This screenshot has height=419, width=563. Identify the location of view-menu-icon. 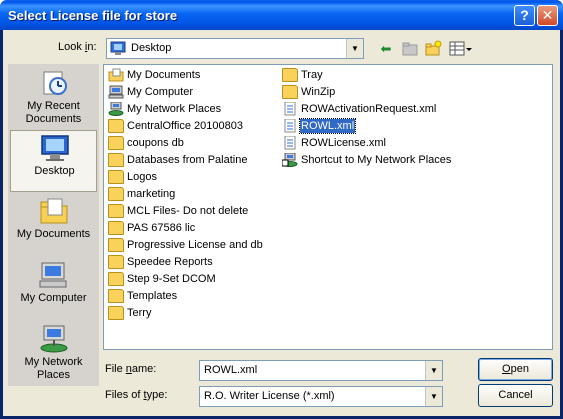
(461, 48).